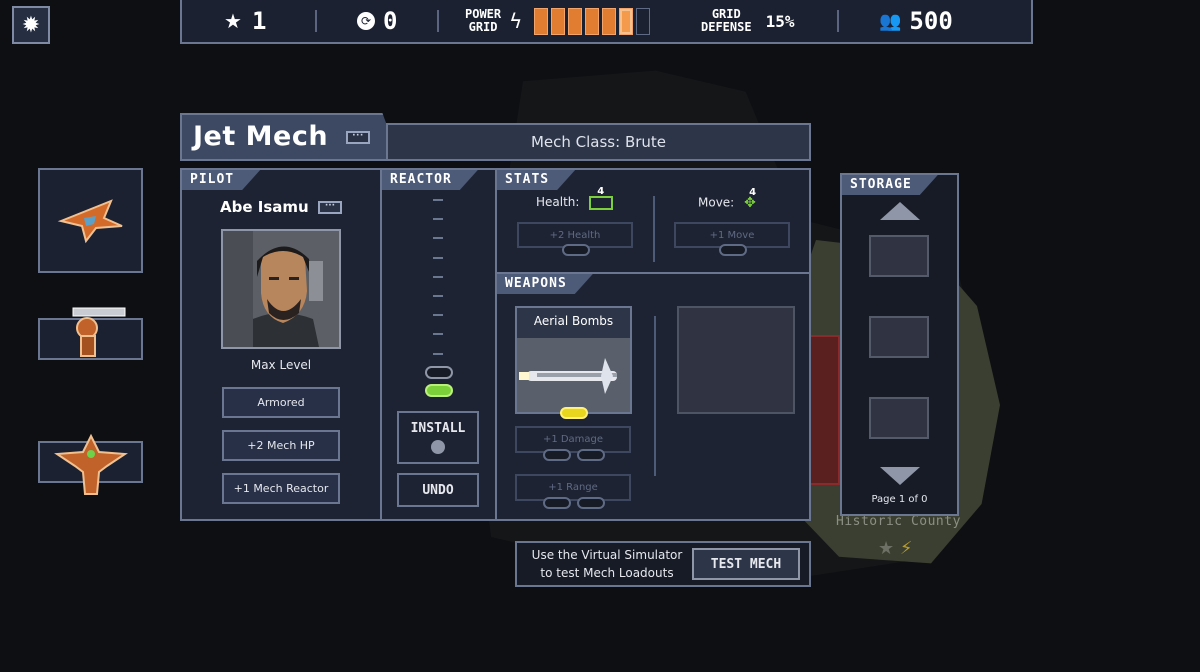 The image size is (1200, 672). I want to click on grid-defense-label: GRID DEFENSE, so click(726, 20).